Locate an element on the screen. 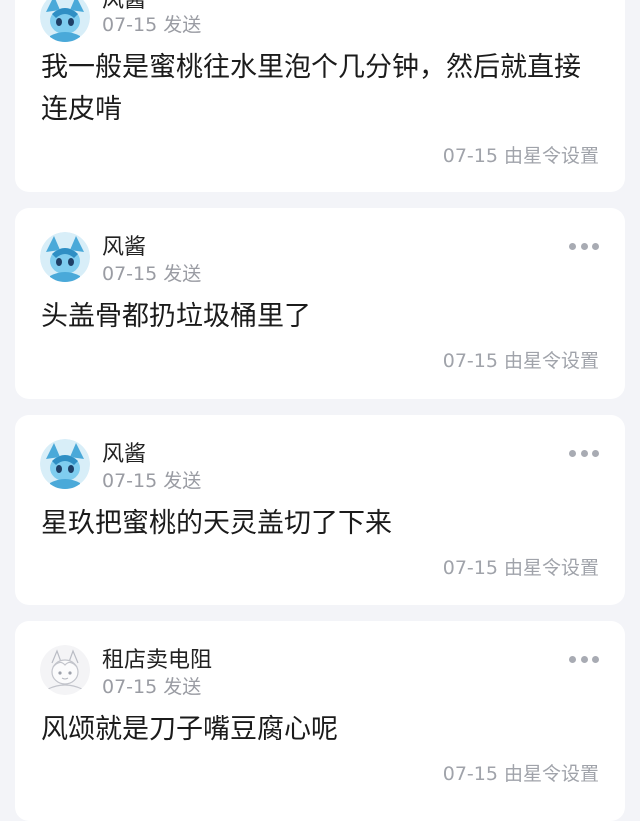 The width and height of the screenshot is (640, 821). post-content: 风颂就是刀子嘴豆腐心呢 is located at coordinates (189, 729).